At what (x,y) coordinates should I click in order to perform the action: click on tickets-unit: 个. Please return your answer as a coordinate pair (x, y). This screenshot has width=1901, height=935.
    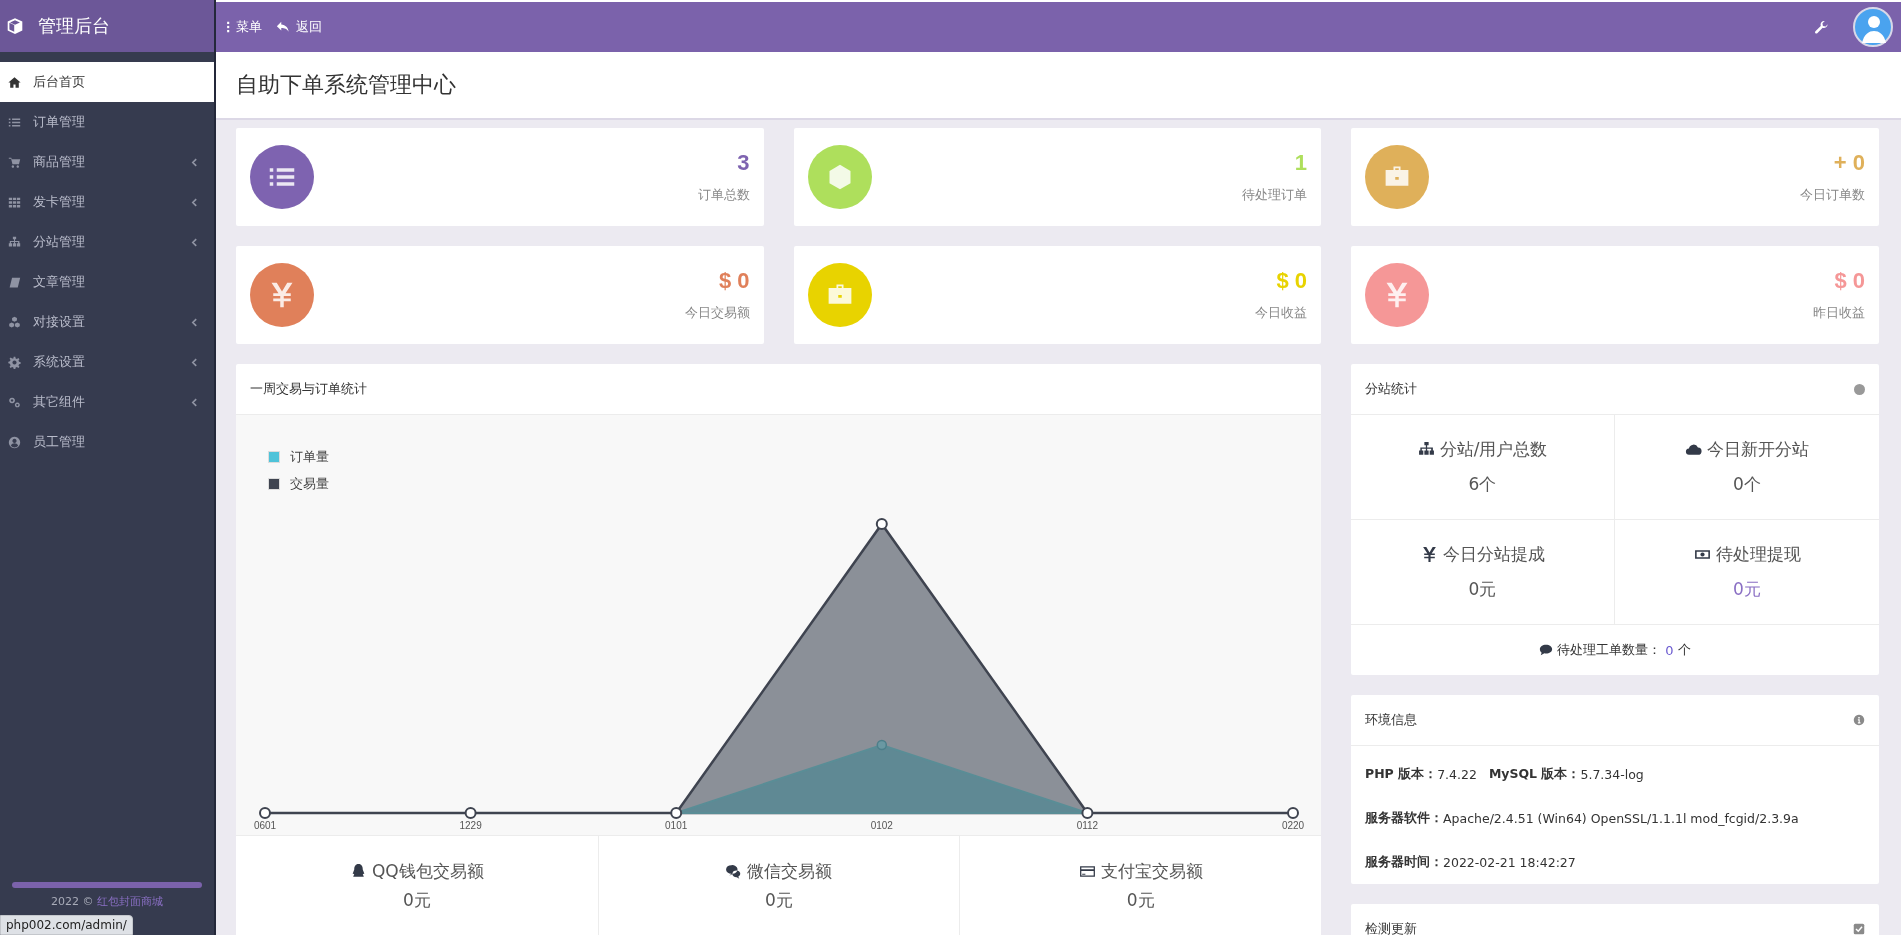
    Looking at the image, I should click on (1684, 650).